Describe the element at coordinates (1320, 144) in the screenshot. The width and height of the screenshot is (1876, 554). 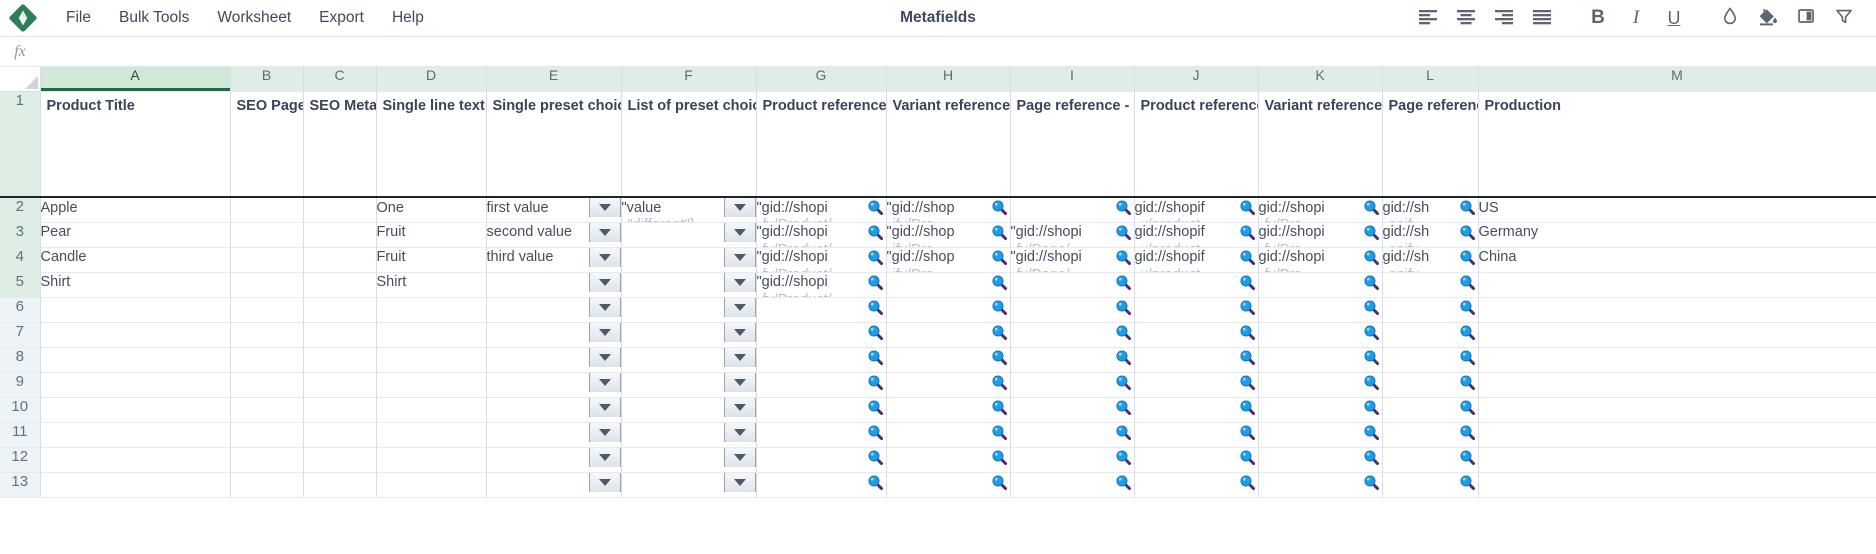
I see `column-title-cell: Variant reference` at that location.